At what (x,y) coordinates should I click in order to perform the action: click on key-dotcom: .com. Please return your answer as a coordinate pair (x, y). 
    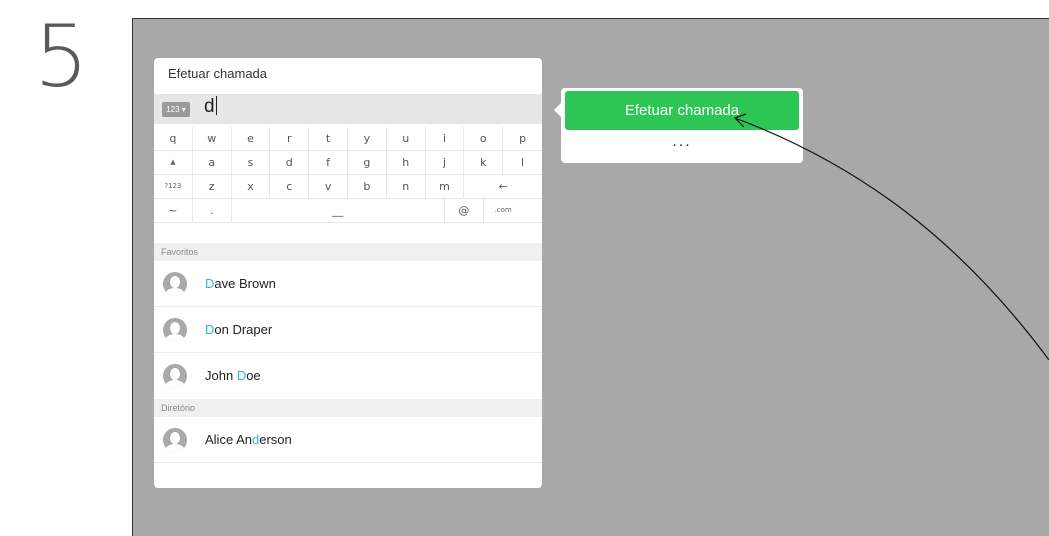
    Looking at the image, I should click on (503, 210).